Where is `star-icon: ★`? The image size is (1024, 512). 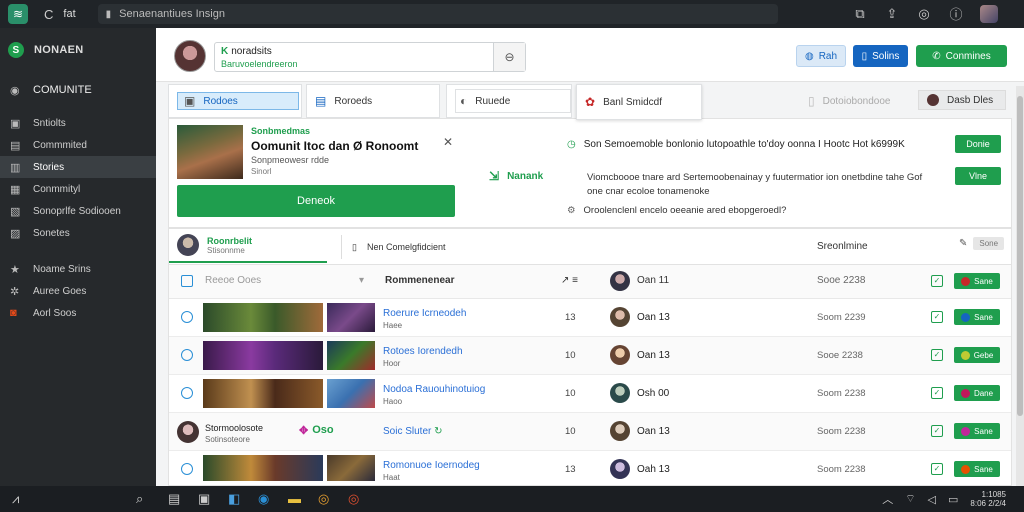 star-icon: ★ is located at coordinates (15, 269).